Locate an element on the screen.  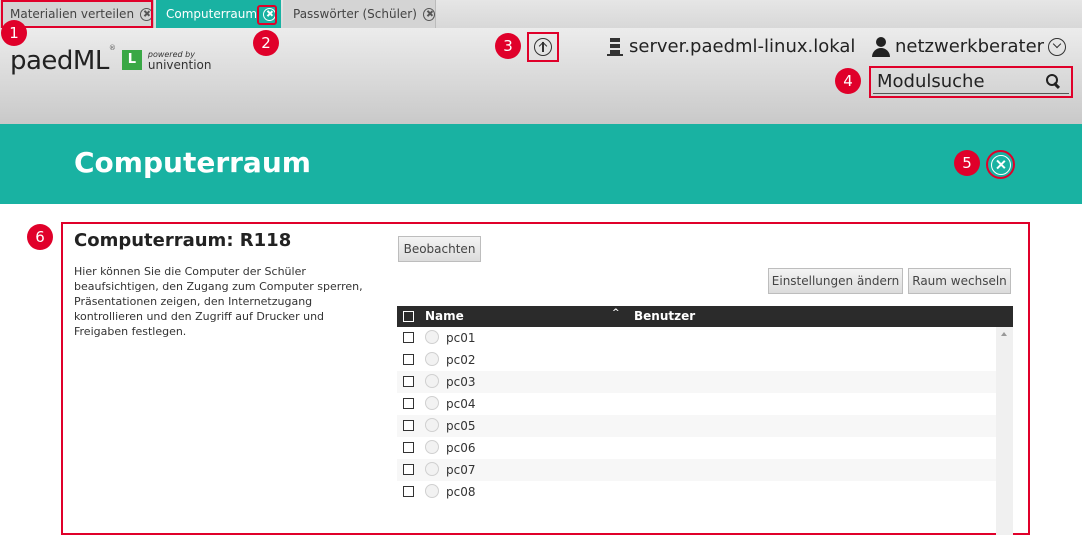
scroll-up-icon is located at coordinates (1004, 334).